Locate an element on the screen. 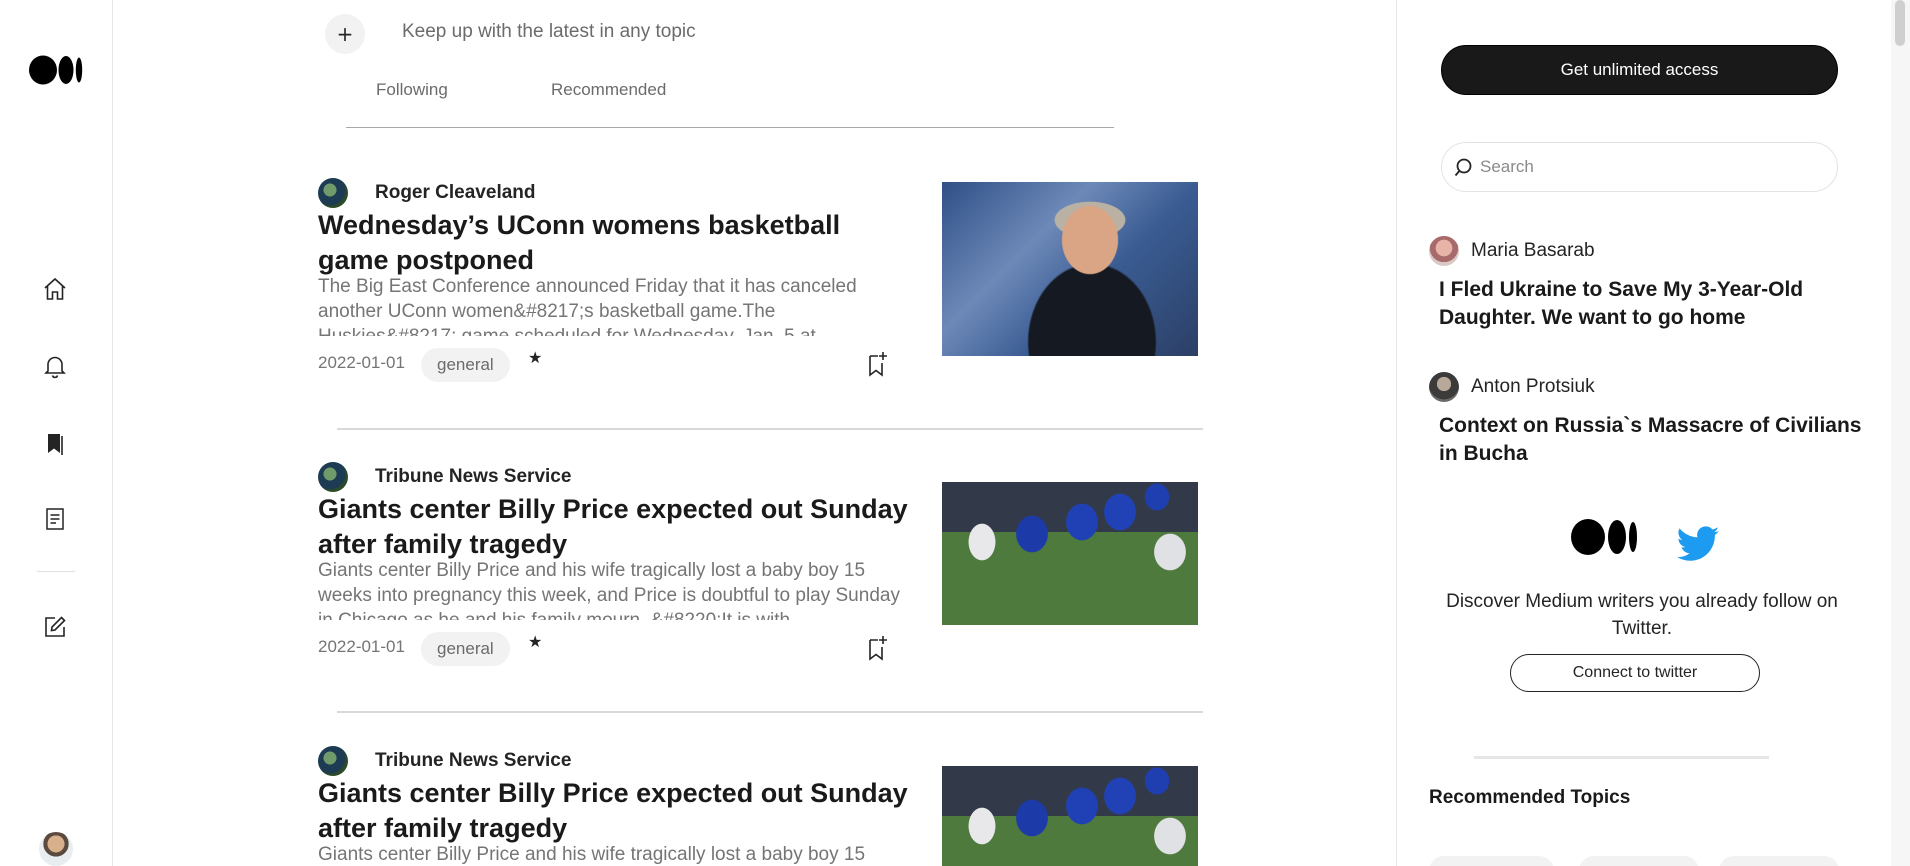 The width and height of the screenshot is (1910, 866). bookmarks-icon is located at coordinates (55, 443).